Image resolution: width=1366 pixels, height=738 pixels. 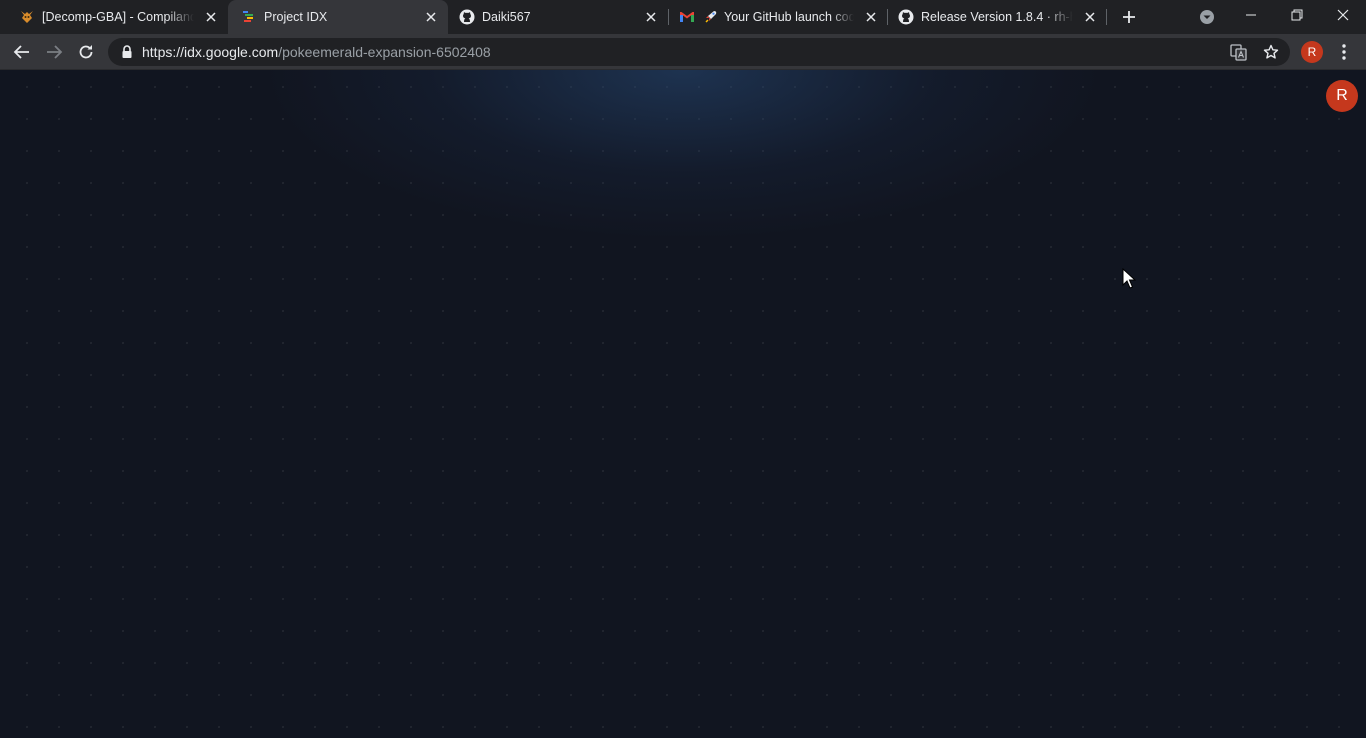 What do you see at coordinates (1344, 52) in the screenshot?
I see `kebab-menu-icon` at bounding box center [1344, 52].